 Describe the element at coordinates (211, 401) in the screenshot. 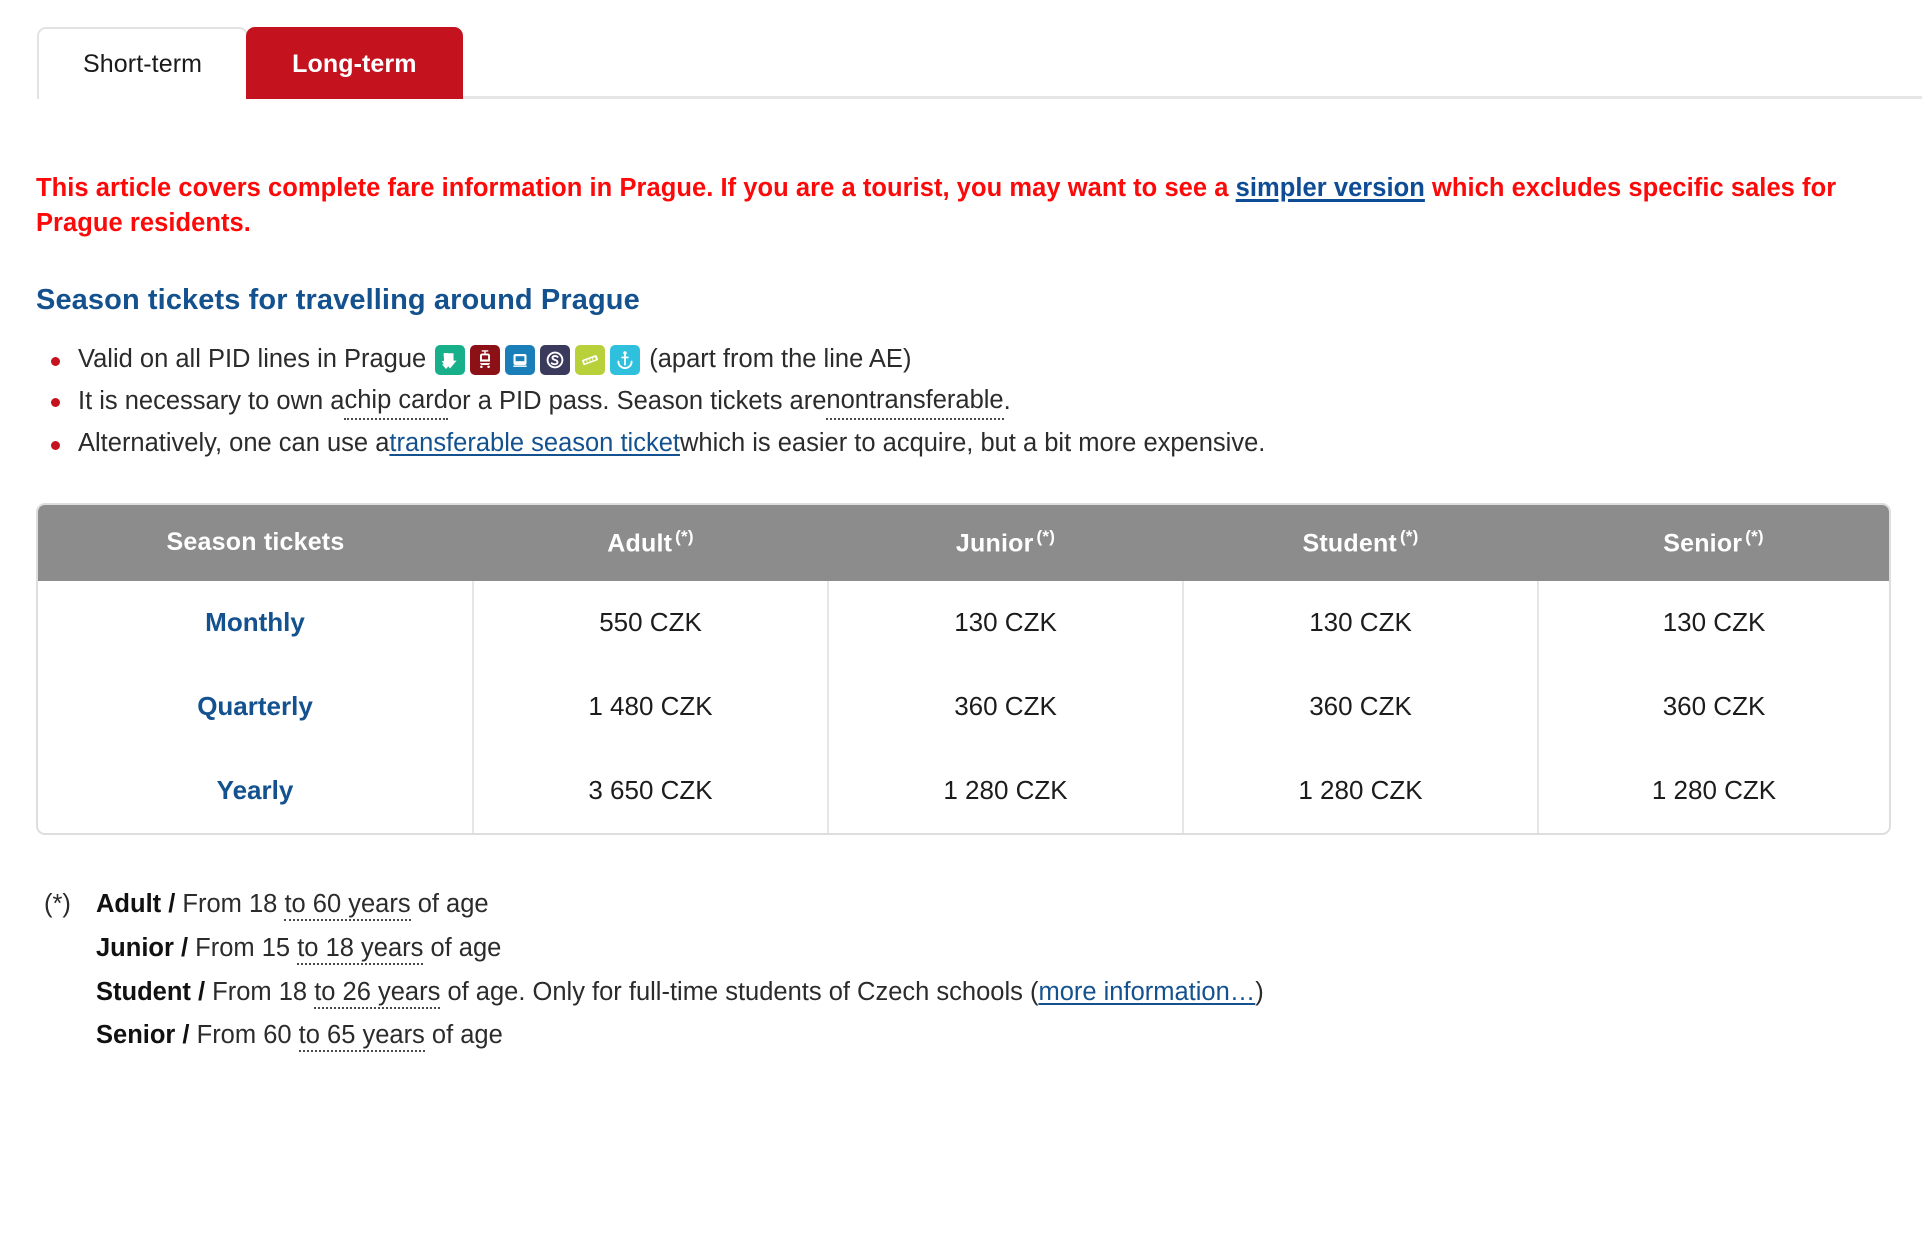

I see `bullet-2-seg-1: It is necessary to own a` at that location.